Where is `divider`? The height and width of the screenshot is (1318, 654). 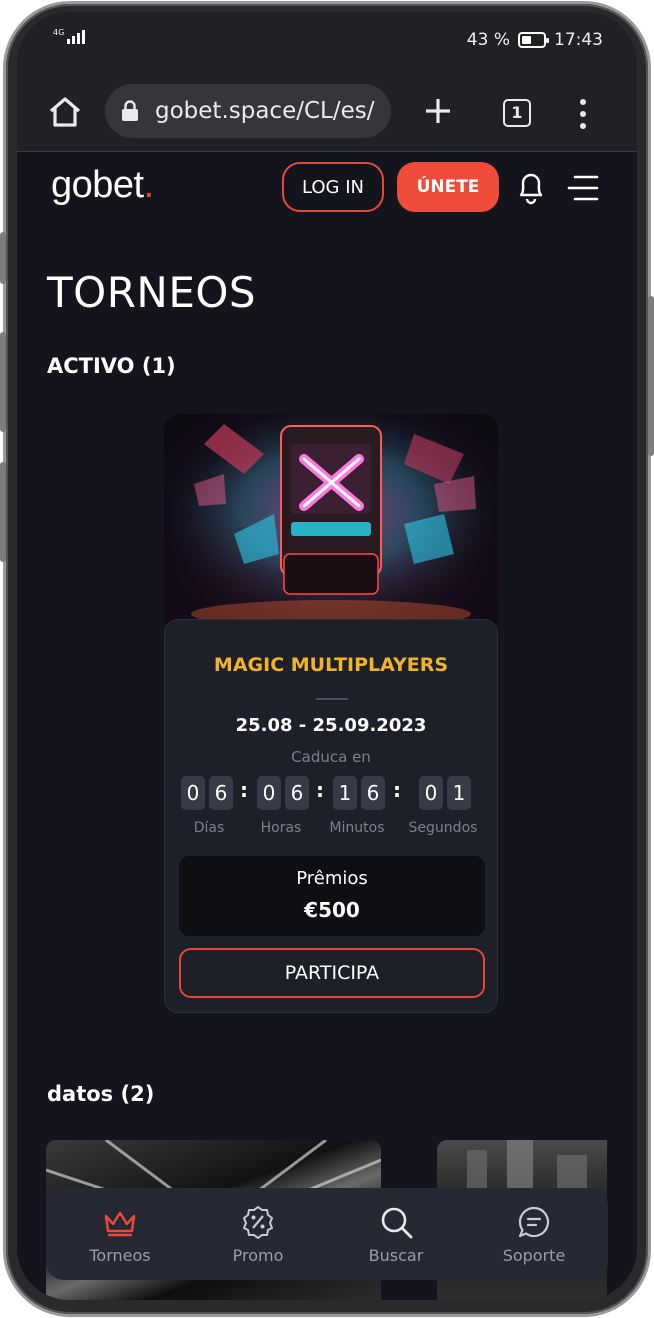 divider is located at coordinates (332, 699).